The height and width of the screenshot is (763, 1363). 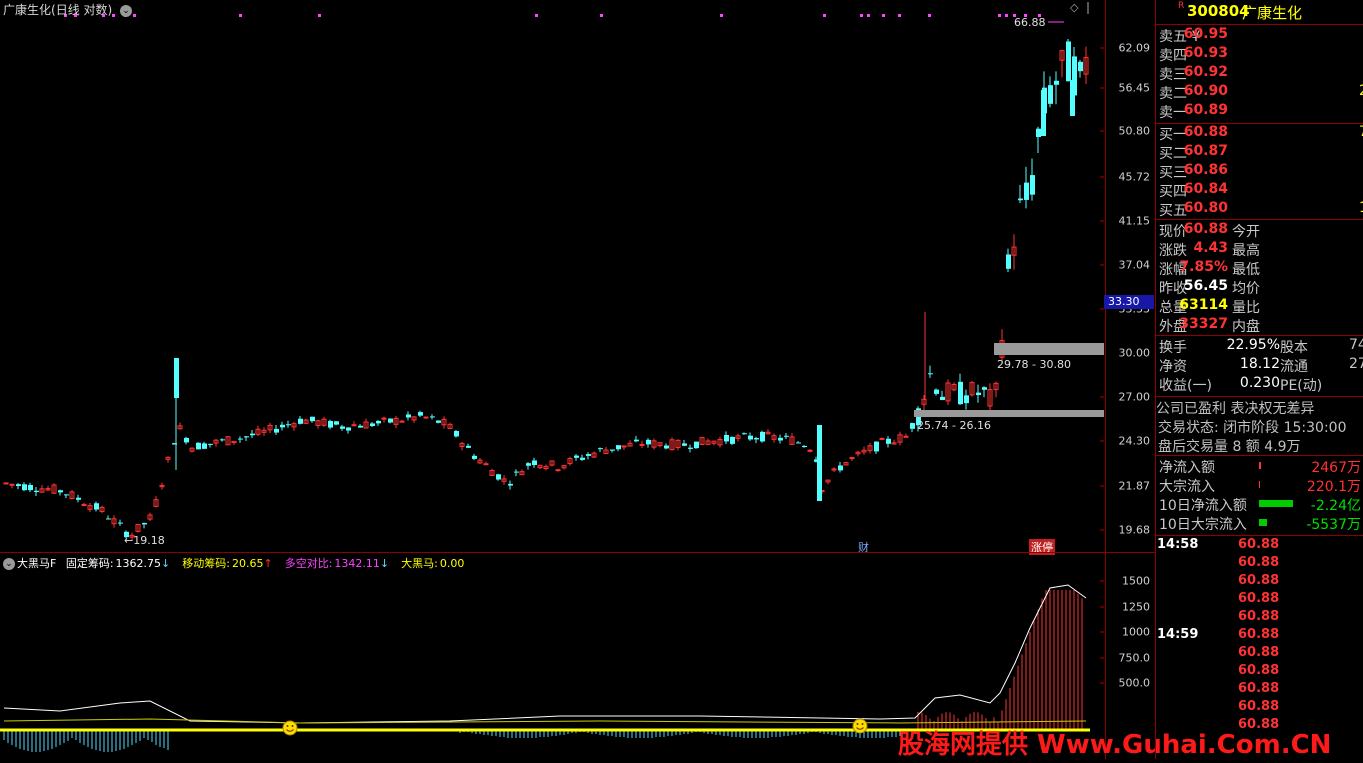 What do you see at coordinates (1259, 111) in the screenshot?
I see `ask-row: 卖一 60.89` at bounding box center [1259, 111].